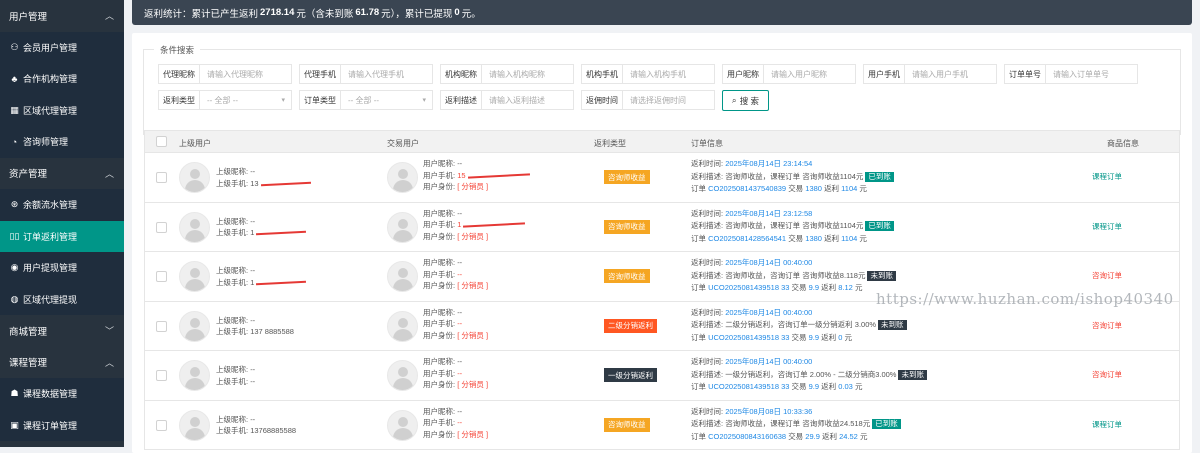  I want to click on sidebar-group: 用户管理 ︿, so click(62, 16).